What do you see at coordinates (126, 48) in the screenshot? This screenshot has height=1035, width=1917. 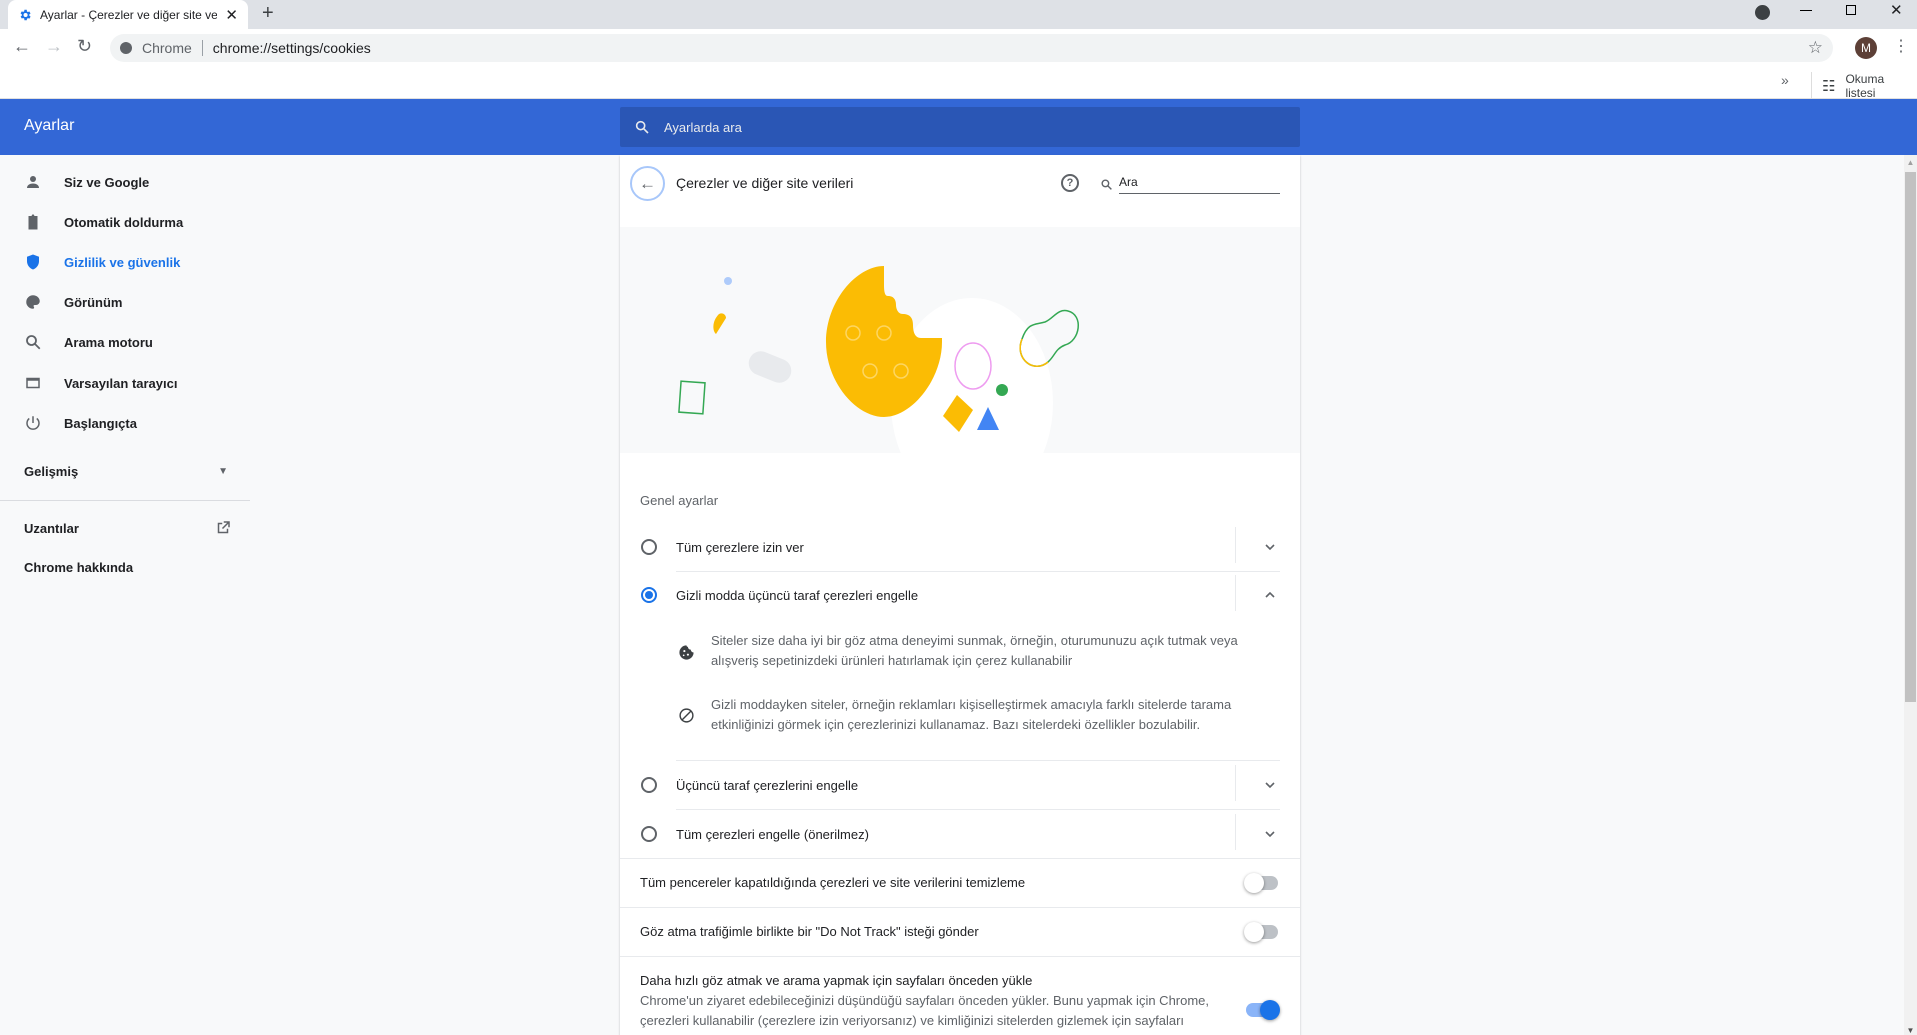 I see `chrome-icon` at bounding box center [126, 48].